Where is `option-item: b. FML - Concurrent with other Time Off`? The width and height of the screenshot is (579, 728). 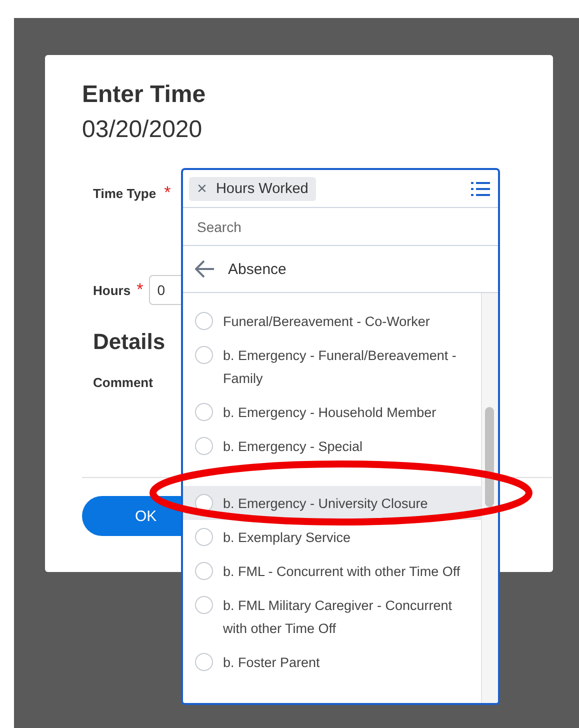 option-item: b. FML - Concurrent with other Time Off is located at coordinates (332, 571).